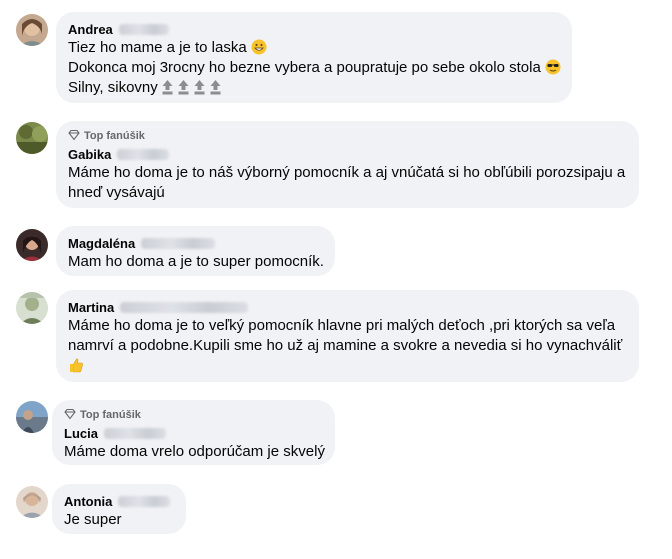 The height and width of the screenshot is (559, 672). I want to click on comment-author: Gabika, so click(89, 154).